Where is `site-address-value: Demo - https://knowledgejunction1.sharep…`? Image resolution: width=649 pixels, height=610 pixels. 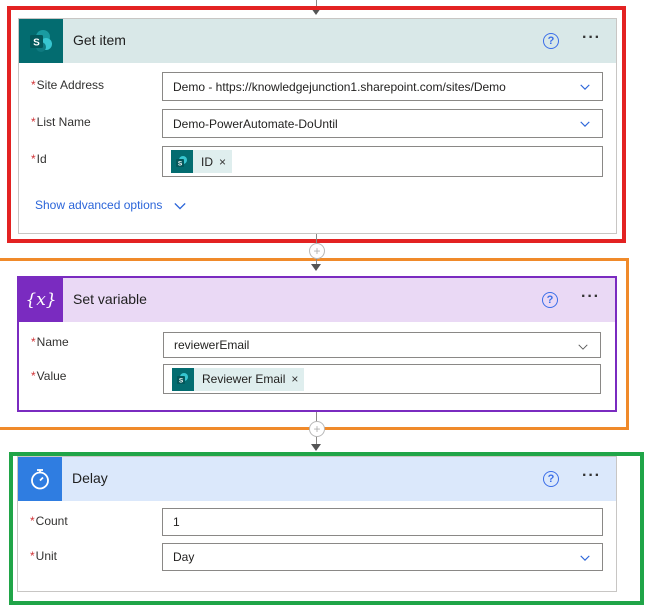
site-address-value: Demo - https://knowledgejunction1.sharep… is located at coordinates (339, 86).